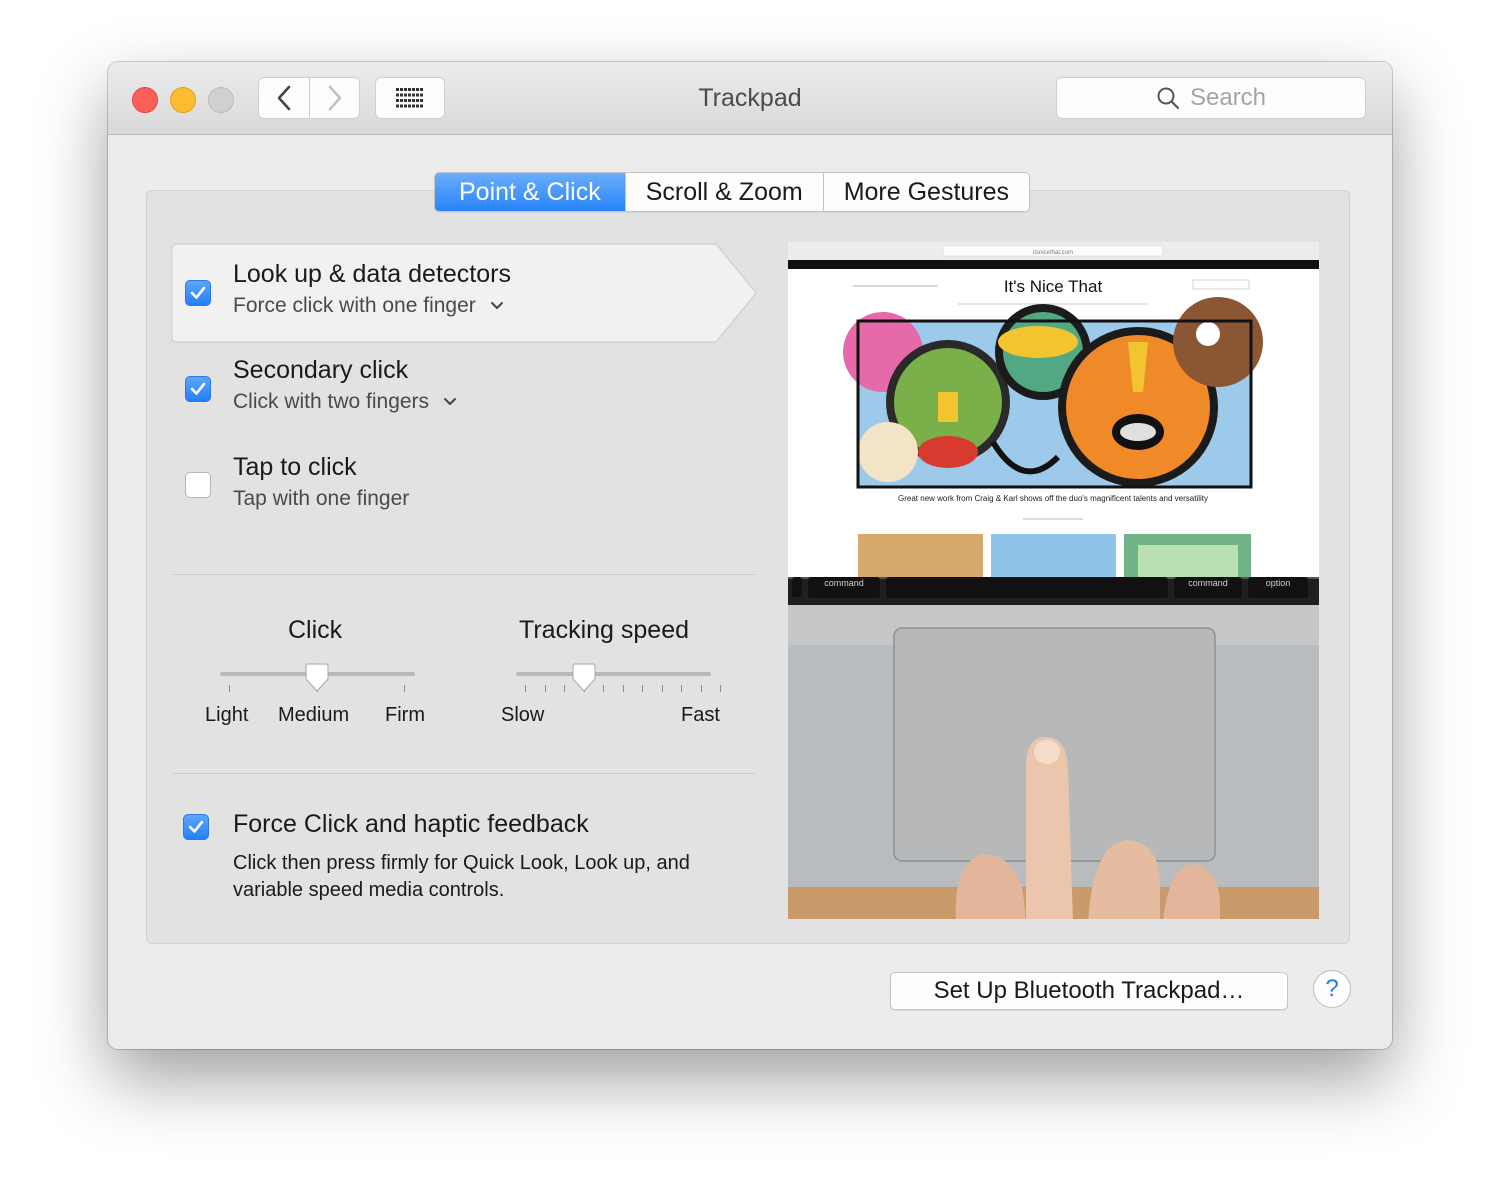 The image size is (1500, 1204). What do you see at coordinates (315, 630) in the screenshot?
I see `click-slider-title: Click` at bounding box center [315, 630].